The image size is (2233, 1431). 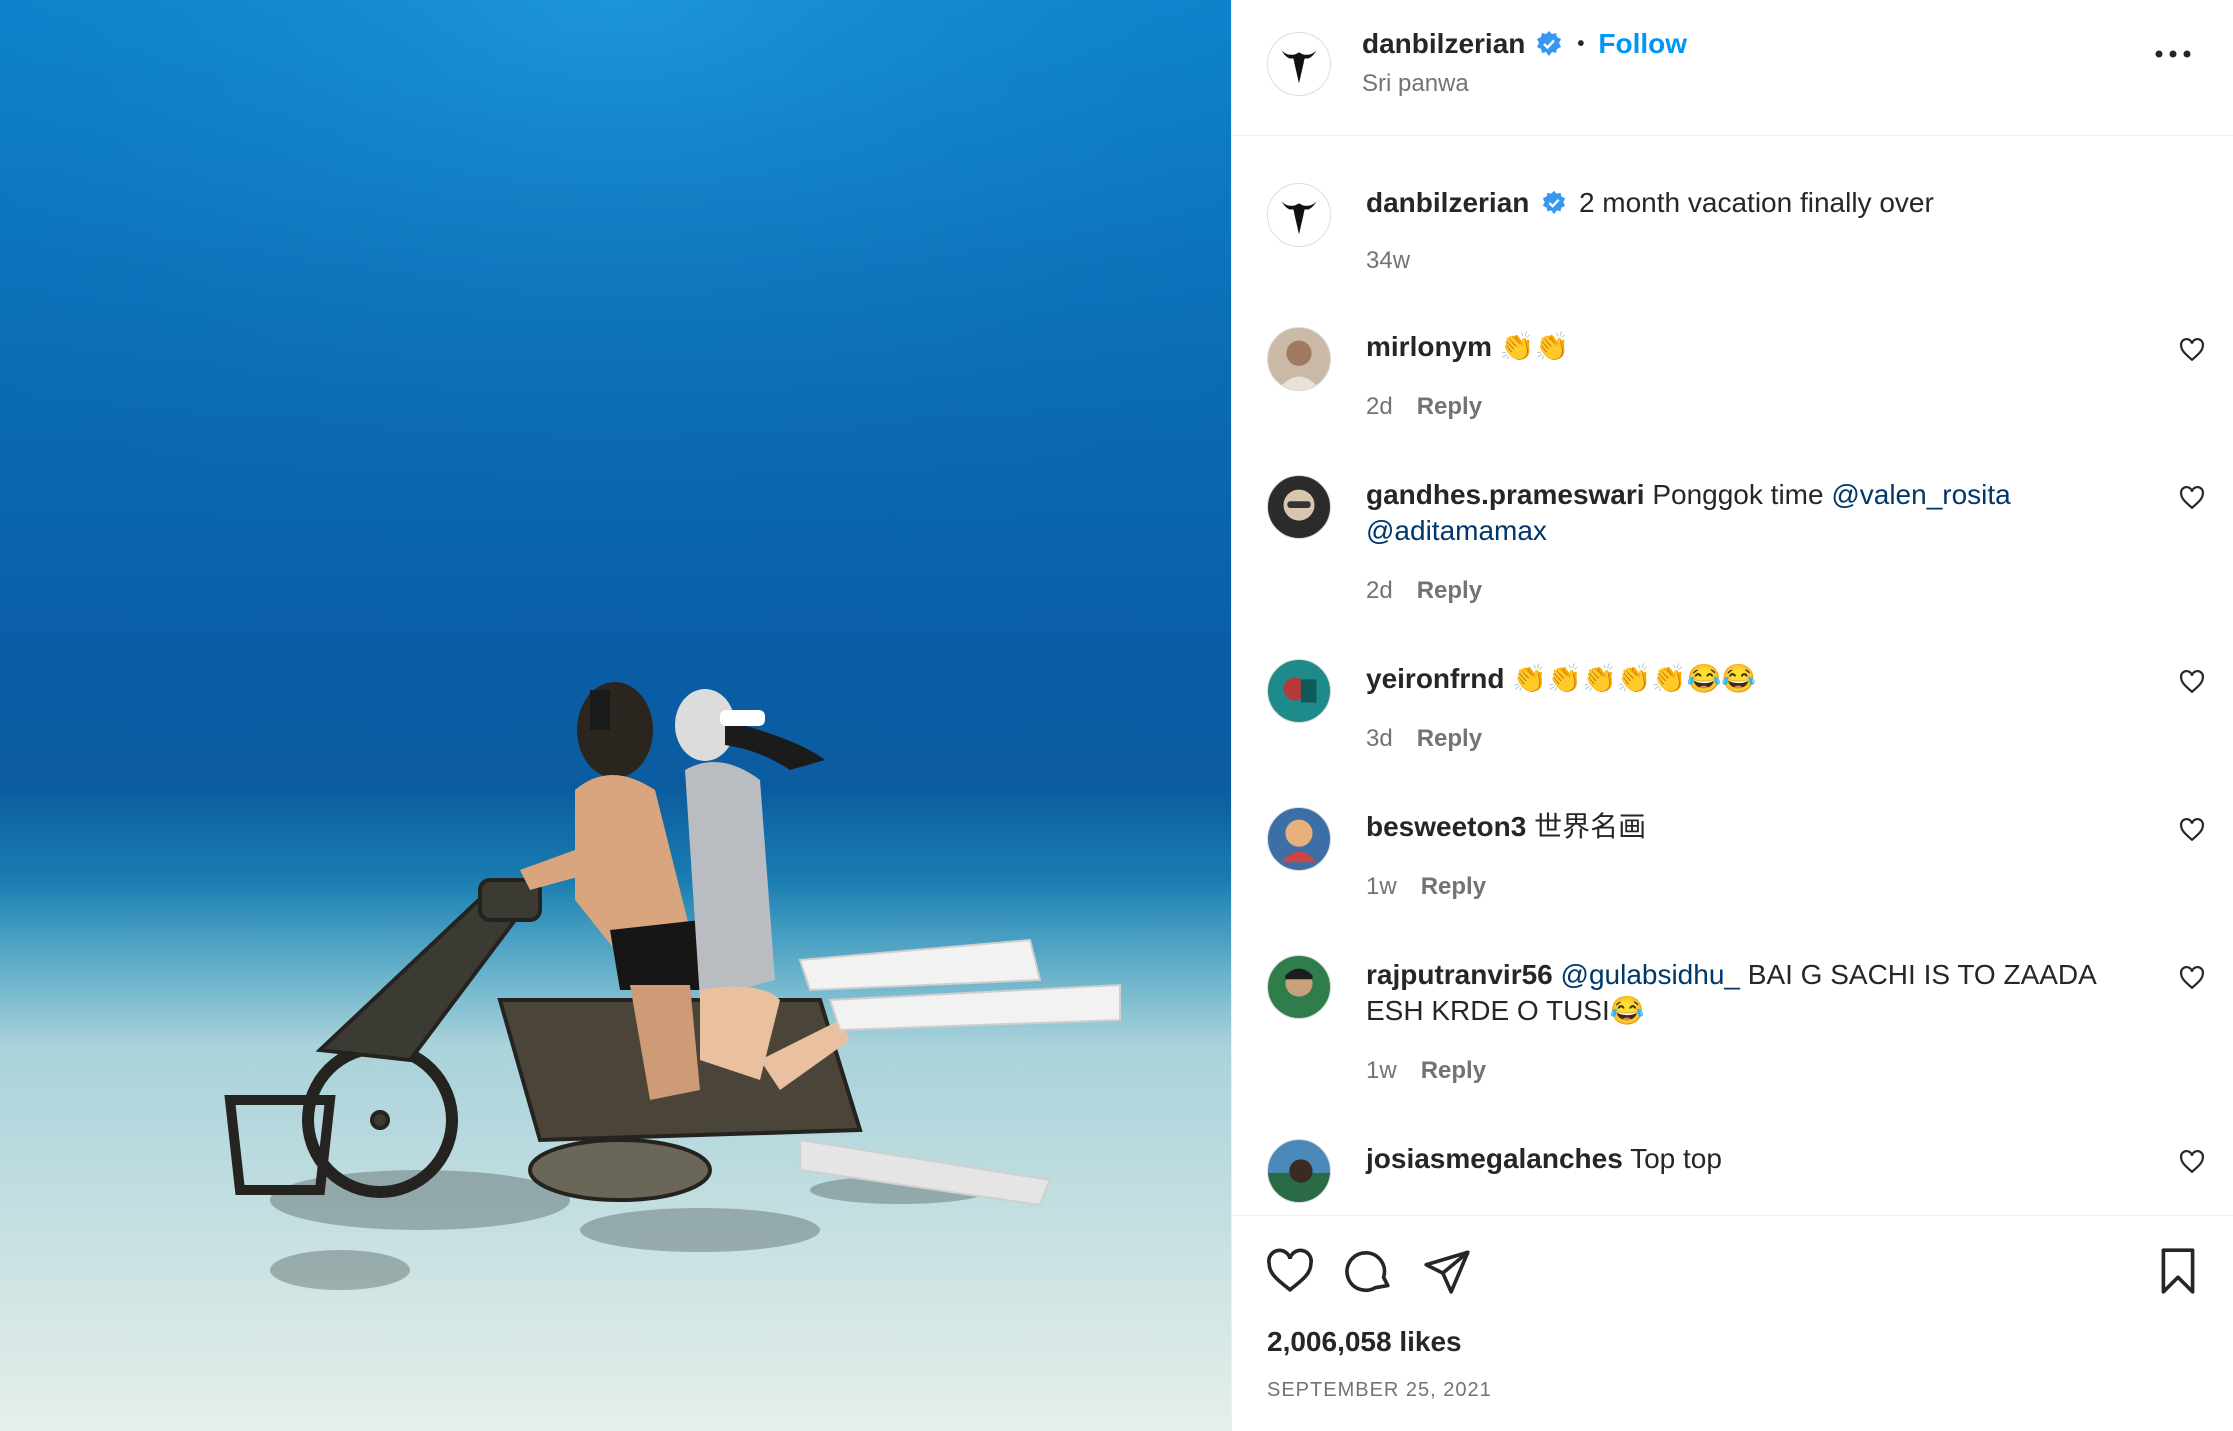 I want to click on comment-icon, so click(x=1369, y=1271).